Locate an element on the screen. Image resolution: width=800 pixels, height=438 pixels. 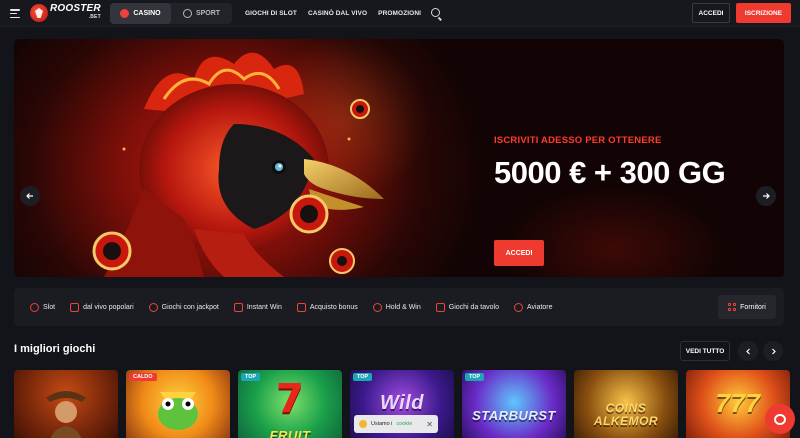
casino-chip-icon is located at coordinates (360, 109).